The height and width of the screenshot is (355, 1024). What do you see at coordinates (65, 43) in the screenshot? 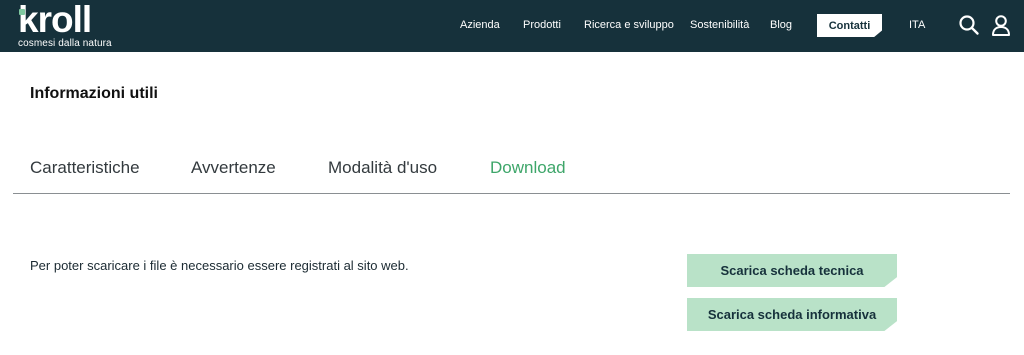
I see `logo-tagline: cosmesi dalla natura` at bounding box center [65, 43].